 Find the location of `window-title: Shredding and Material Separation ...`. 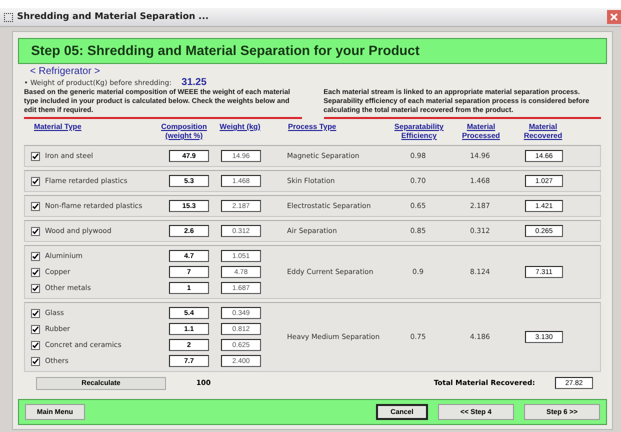

window-title: Shredding and Material Separation ... is located at coordinates (113, 17).